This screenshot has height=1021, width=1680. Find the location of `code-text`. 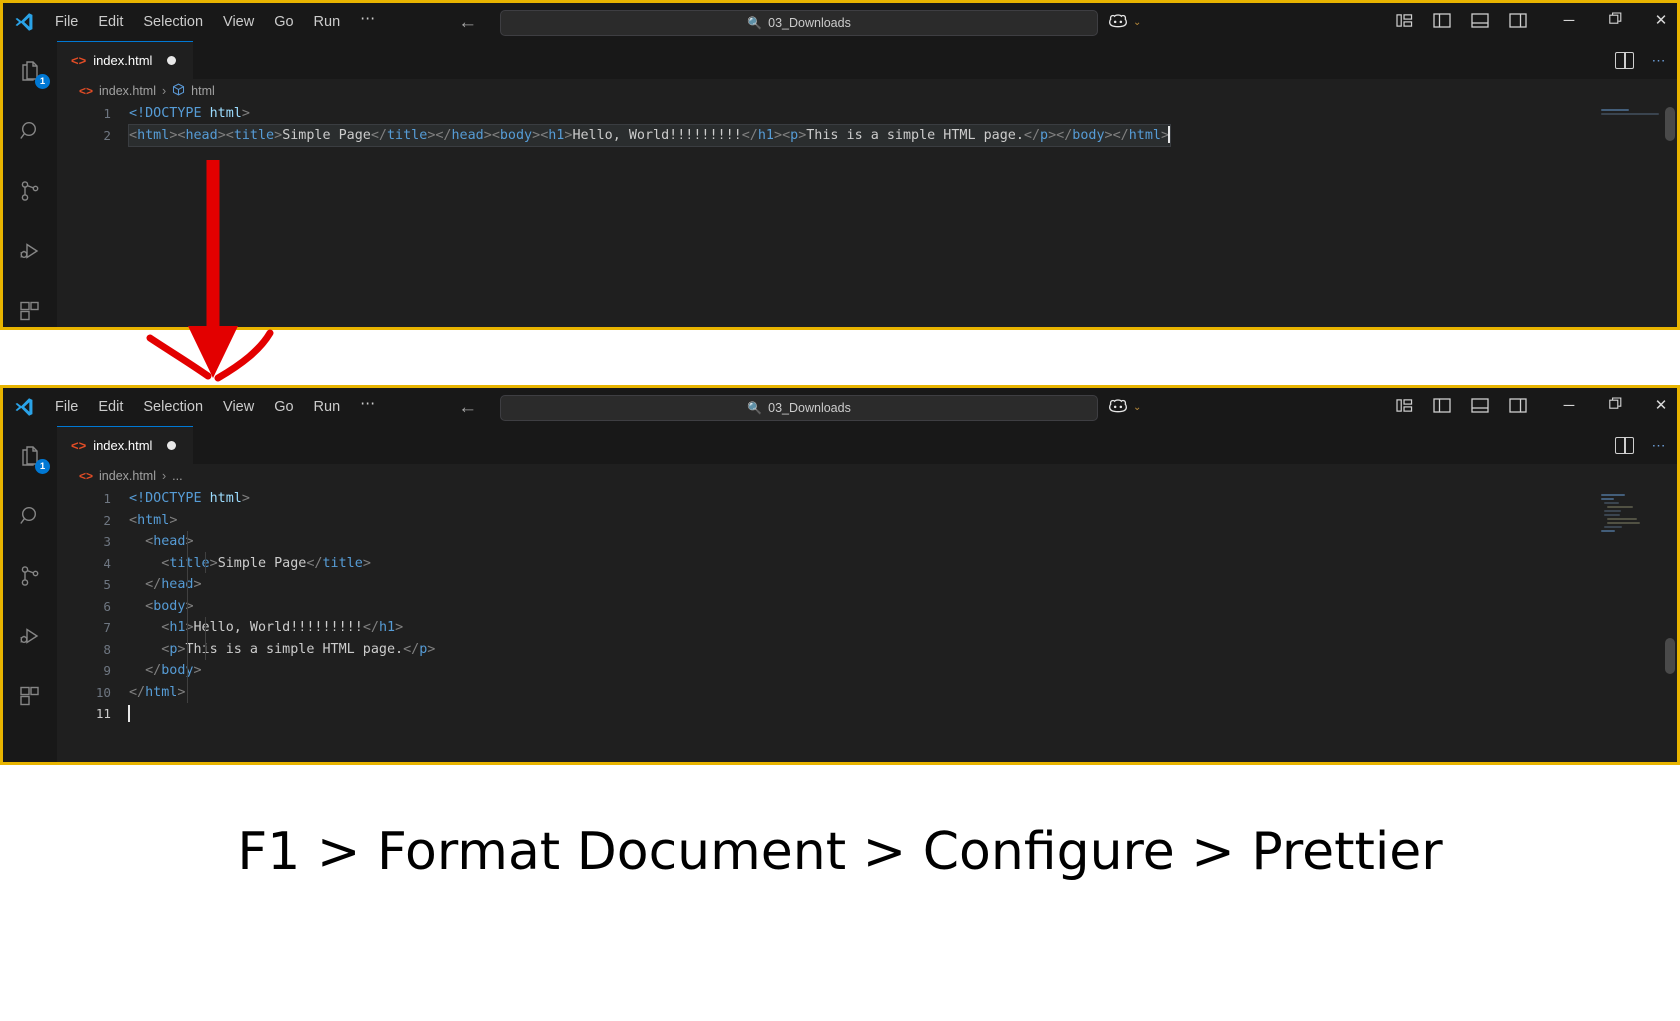

code-text is located at coordinates (129, 714).